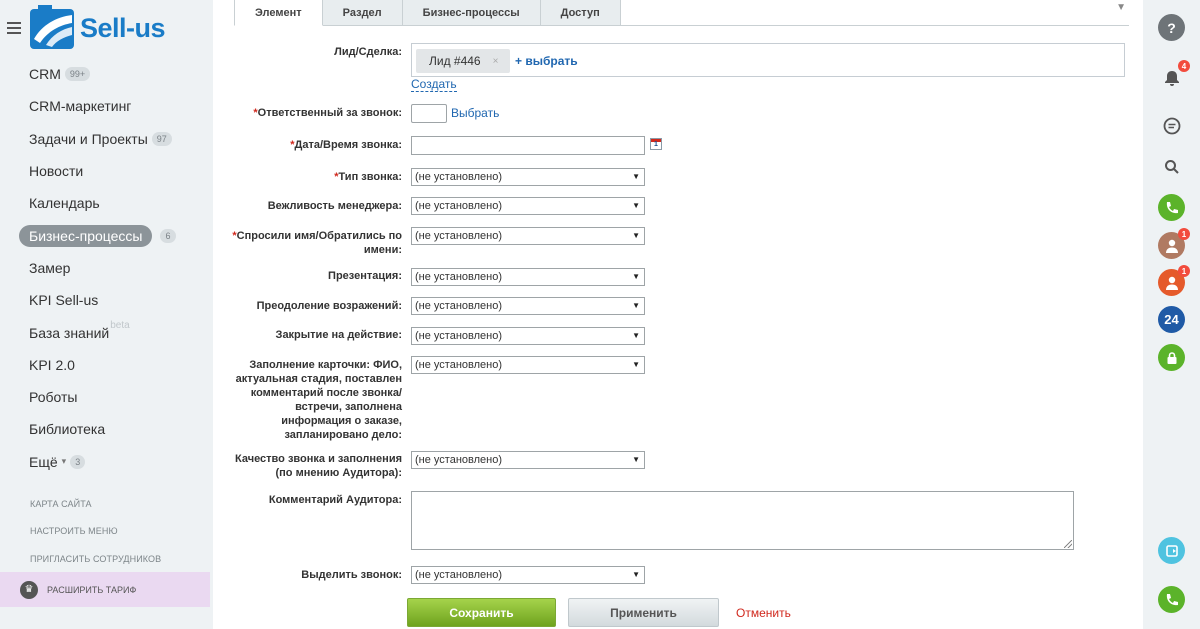 This screenshot has width=1200, height=629. What do you see at coordinates (429, 113) in the screenshot?
I see `responsible-input` at bounding box center [429, 113].